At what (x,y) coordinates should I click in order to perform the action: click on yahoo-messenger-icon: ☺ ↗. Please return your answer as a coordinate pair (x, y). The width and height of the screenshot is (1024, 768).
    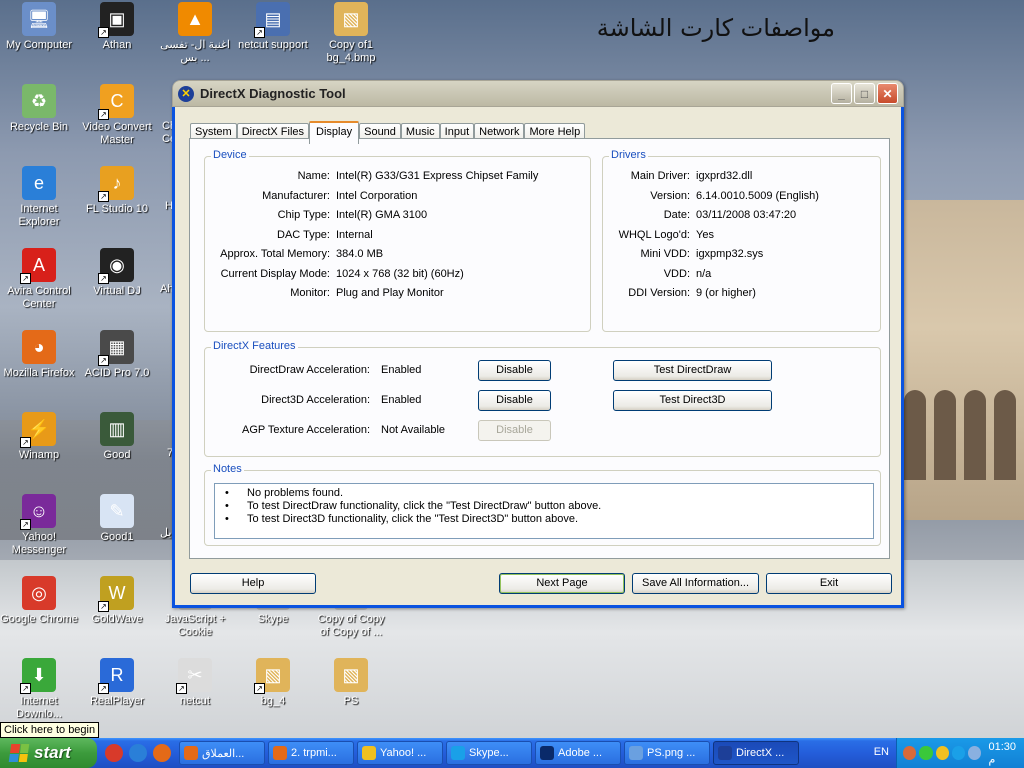
    Looking at the image, I should click on (38, 512).